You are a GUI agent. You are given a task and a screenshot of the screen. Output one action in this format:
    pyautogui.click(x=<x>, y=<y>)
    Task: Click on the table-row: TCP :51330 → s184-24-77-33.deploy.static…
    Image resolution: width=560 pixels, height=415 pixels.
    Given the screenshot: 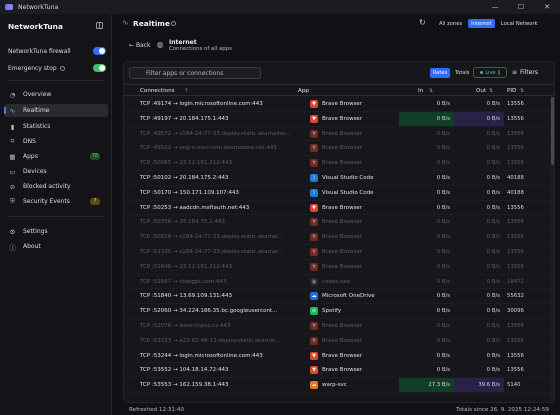 What is the action you would take?
    pyautogui.click(x=337, y=252)
    